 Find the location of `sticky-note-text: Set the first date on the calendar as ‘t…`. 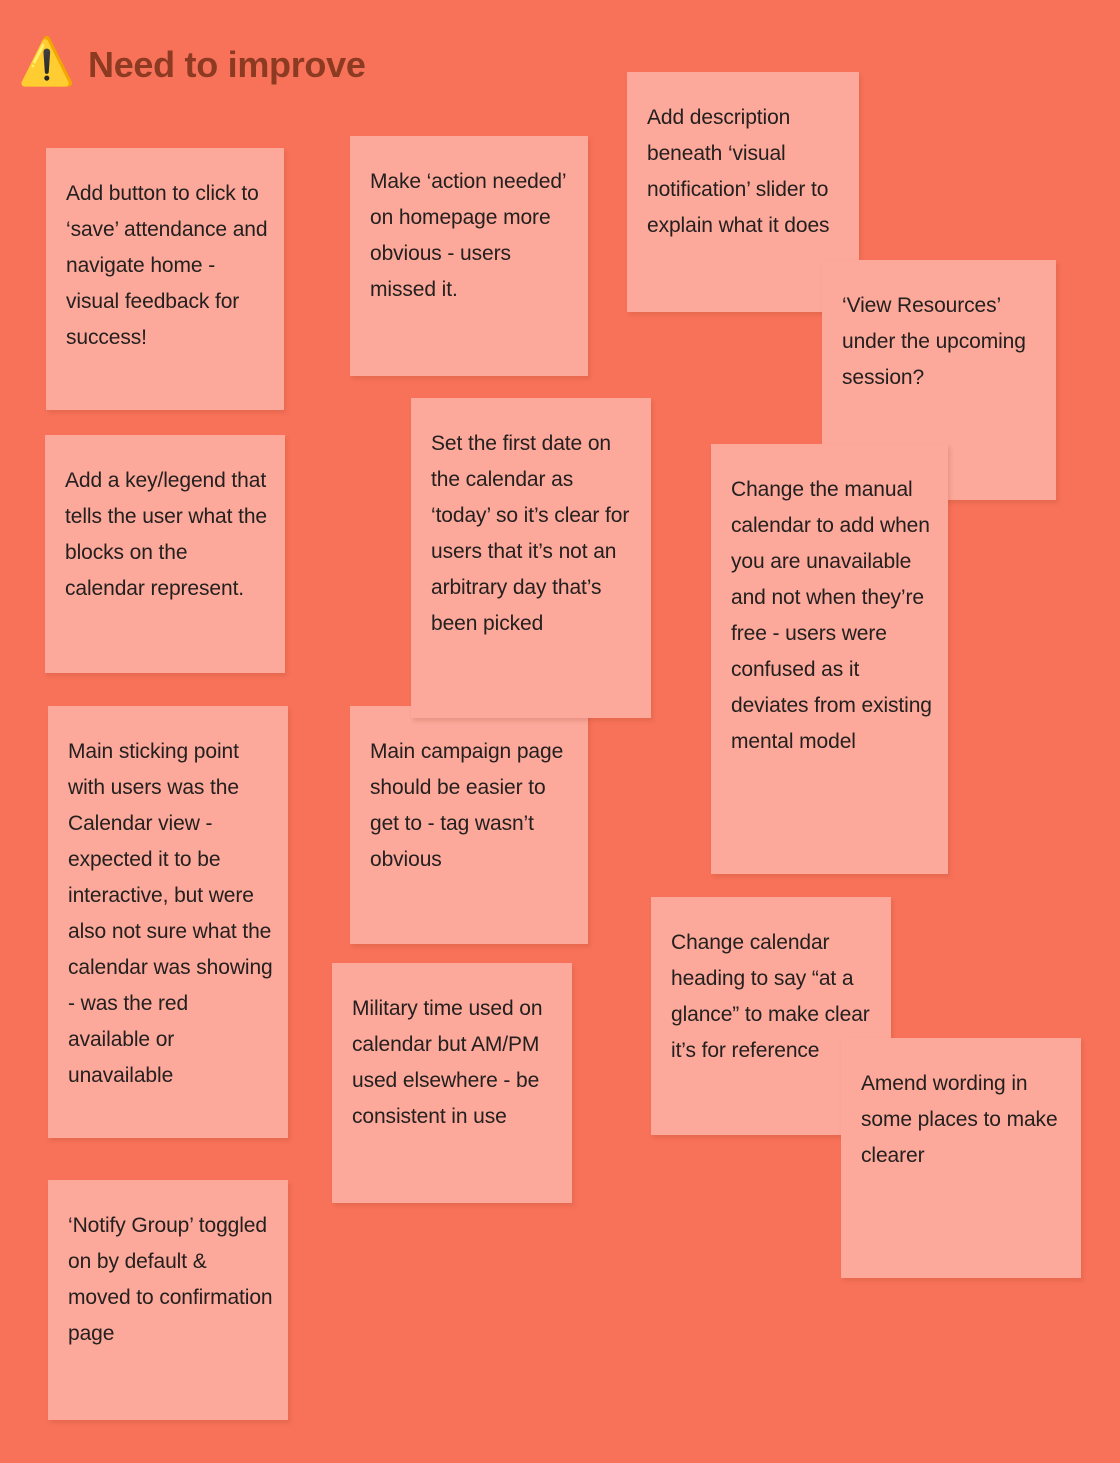

sticky-note-text: Set the first date on the calendar as ‘t… is located at coordinates (533, 533).